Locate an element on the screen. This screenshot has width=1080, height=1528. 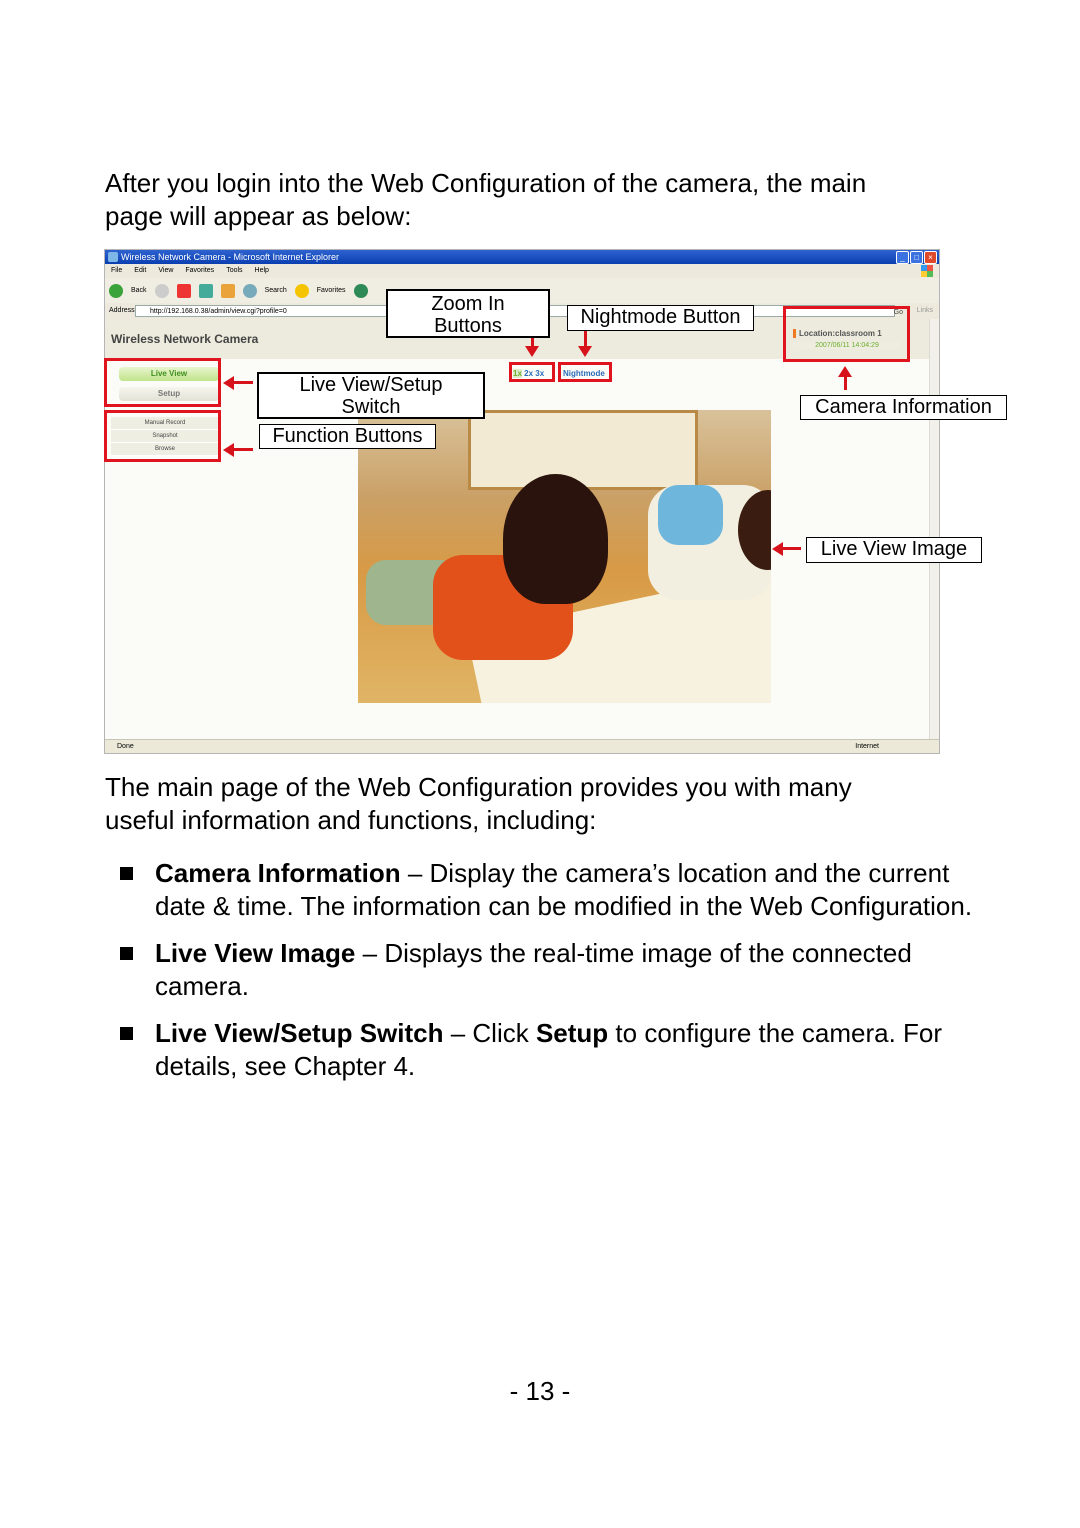
highlight-zoom is located at coordinates (532, 372).